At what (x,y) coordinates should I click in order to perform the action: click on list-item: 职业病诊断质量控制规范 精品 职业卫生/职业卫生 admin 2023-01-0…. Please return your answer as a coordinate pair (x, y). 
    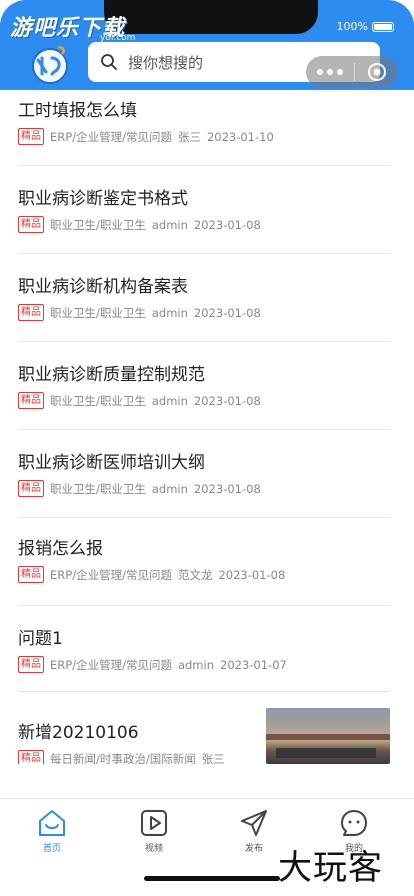
    Looking at the image, I should click on (204, 386).